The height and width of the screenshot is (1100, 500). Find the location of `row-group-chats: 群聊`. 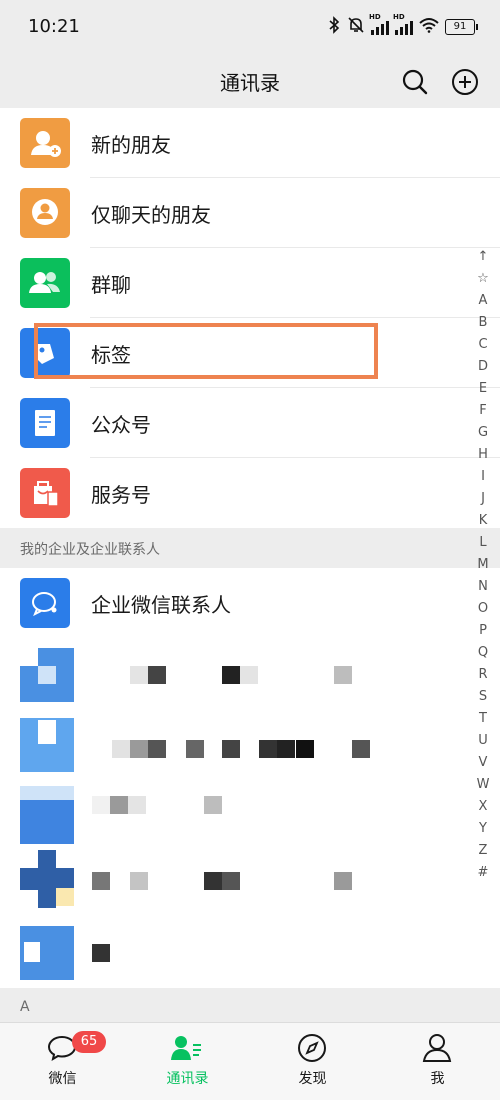

row-group-chats: 群聊 is located at coordinates (250, 283).